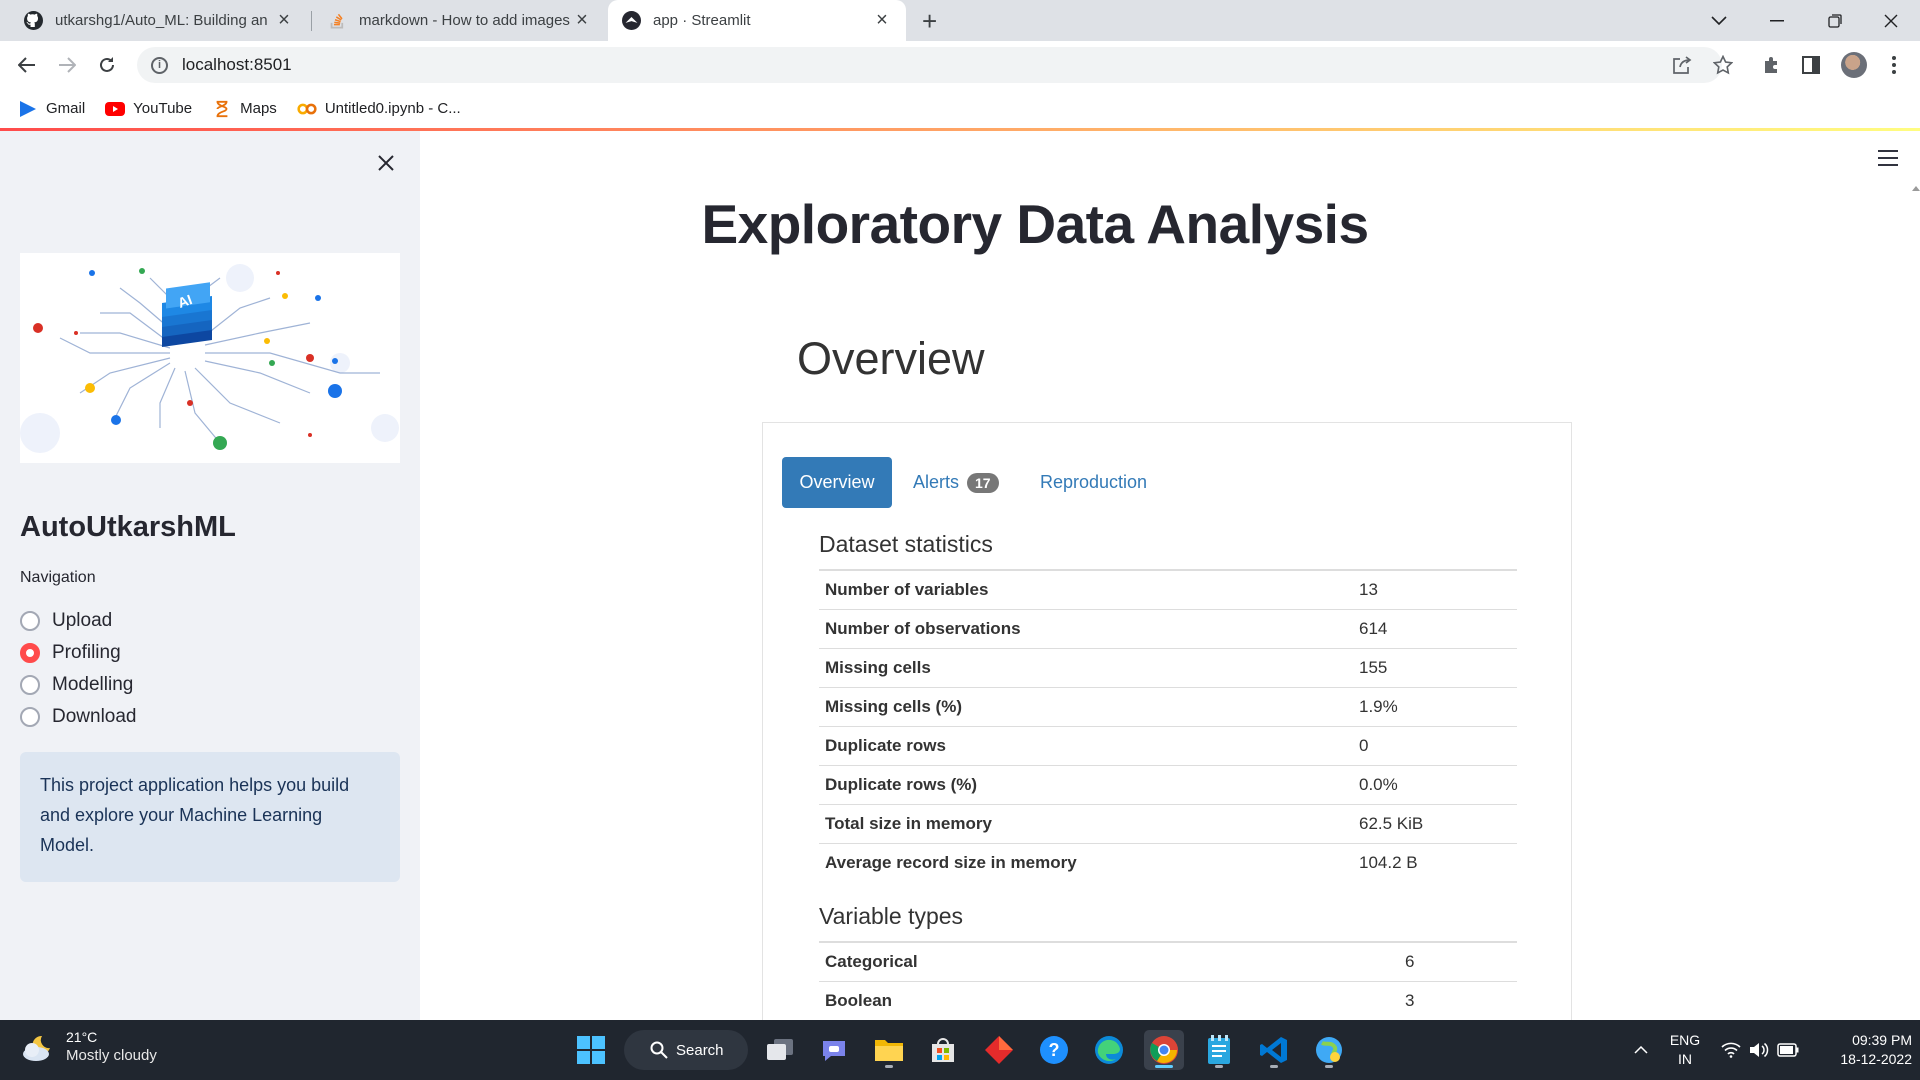 The width and height of the screenshot is (1920, 1080). Describe the element at coordinates (929, 65) in the screenshot. I see `address-bar: i localhost:8501` at that location.